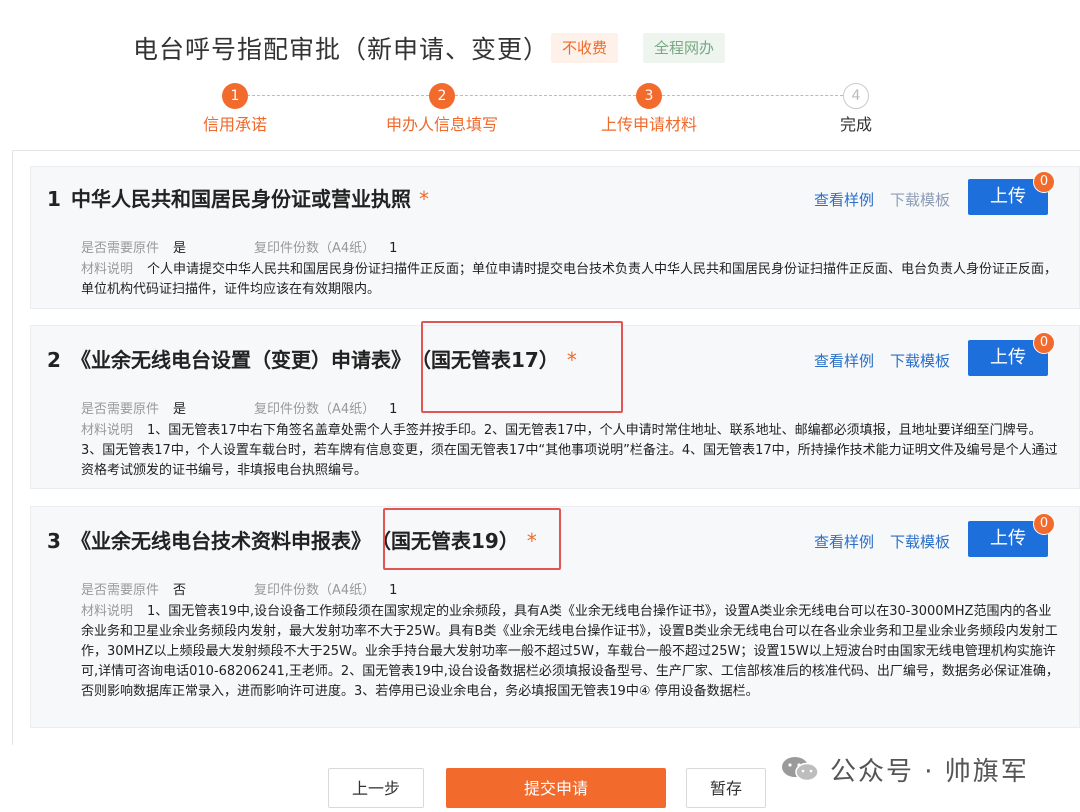 The height and width of the screenshot is (812, 1080). What do you see at coordinates (241, 360) in the screenshot?
I see `material-name: 《业余无线电台设置（变更）申请表》` at bounding box center [241, 360].